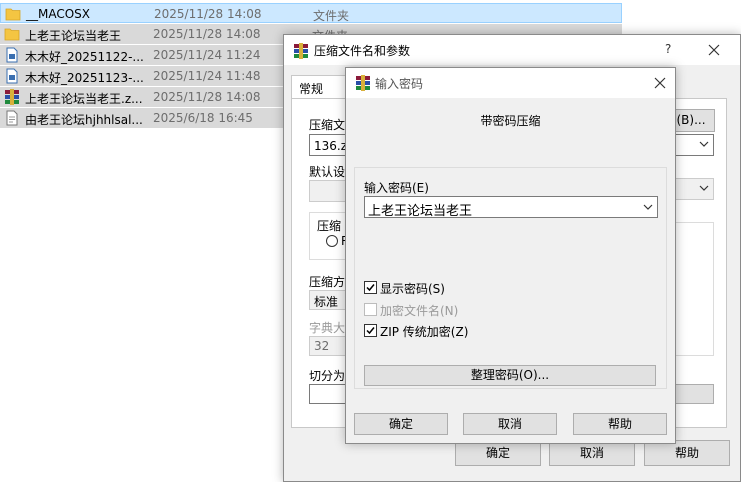 The width and height of the screenshot is (741, 482). I want to click on password-help-button: 帮助, so click(620, 424).